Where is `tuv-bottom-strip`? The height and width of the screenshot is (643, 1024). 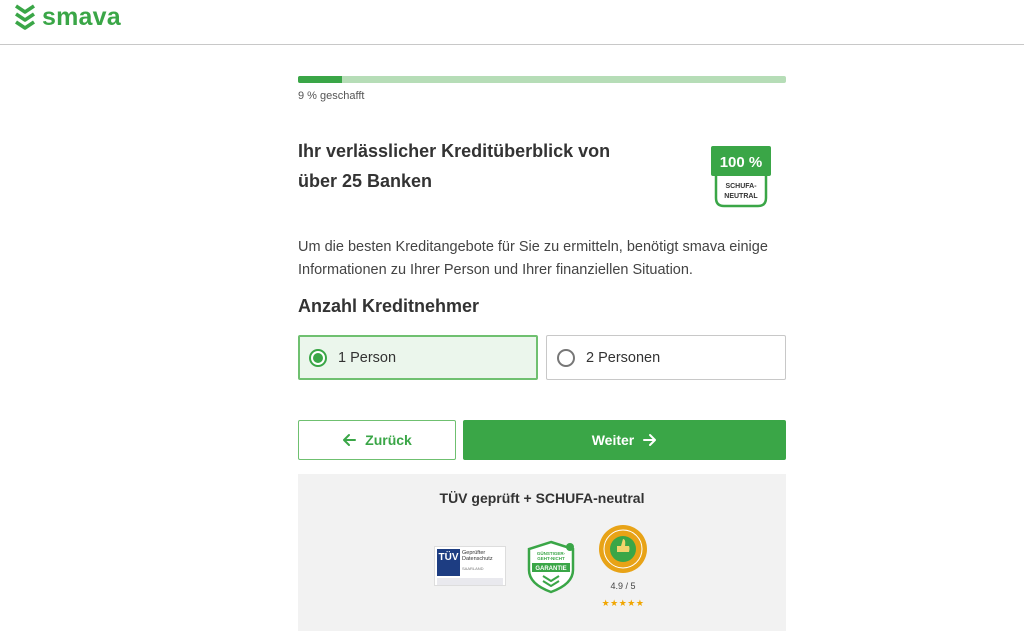
tuv-bottom-strip is located at coordinates (470, 581).